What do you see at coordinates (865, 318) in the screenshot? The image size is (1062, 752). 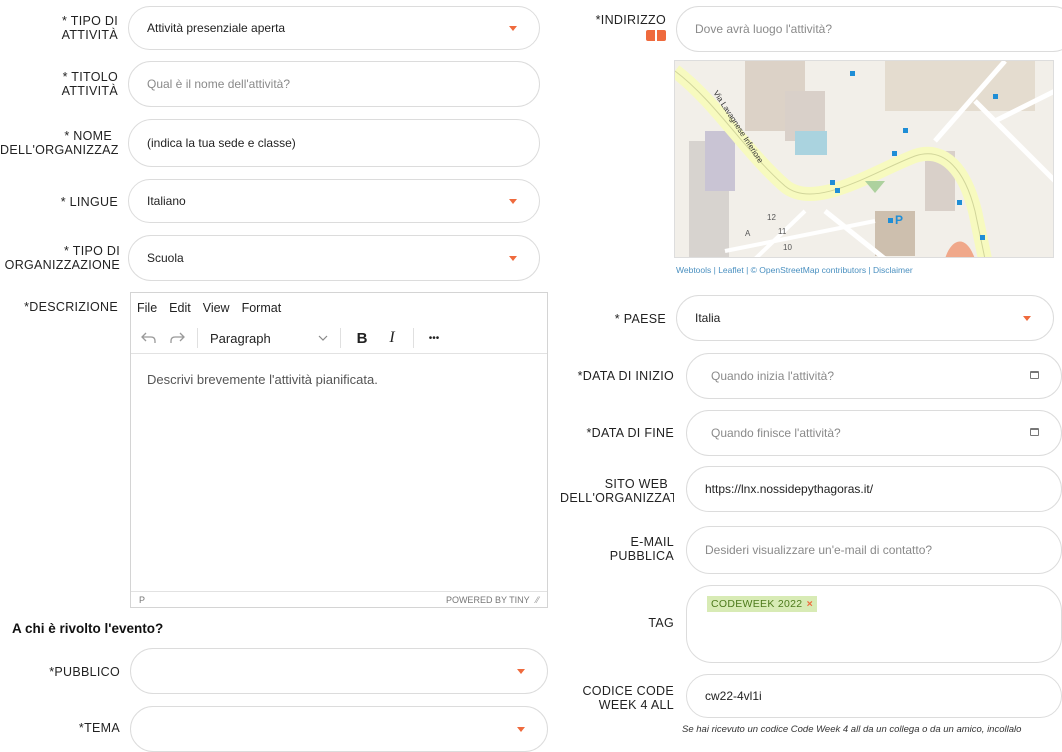 I see `paese-select: Italia` at bounding box center [865, 318].